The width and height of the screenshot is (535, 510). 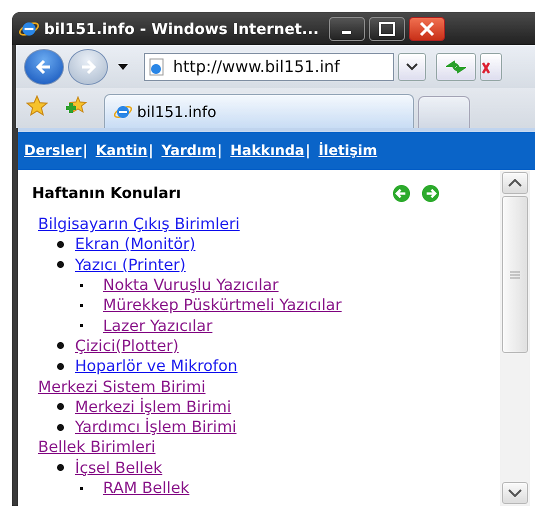 I want to click on nav-link: Hakkında, so click(x=267, y=151).